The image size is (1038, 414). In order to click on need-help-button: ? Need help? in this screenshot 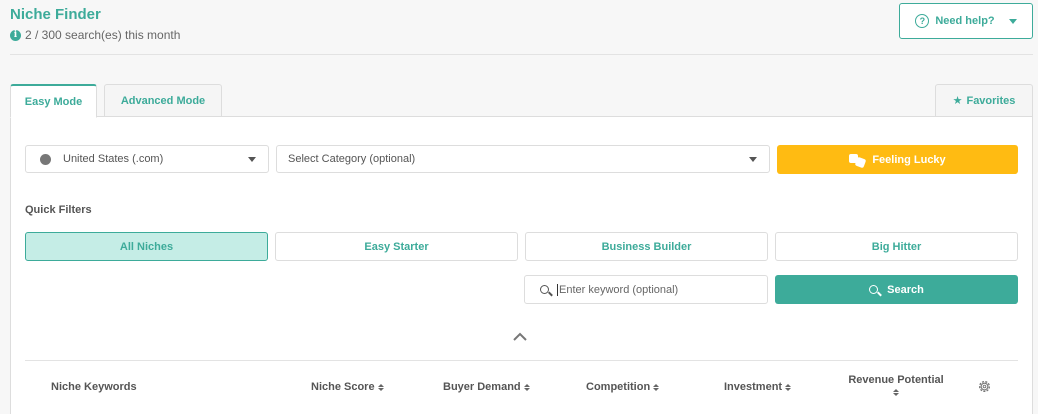, I will do `click(966, 21)`.